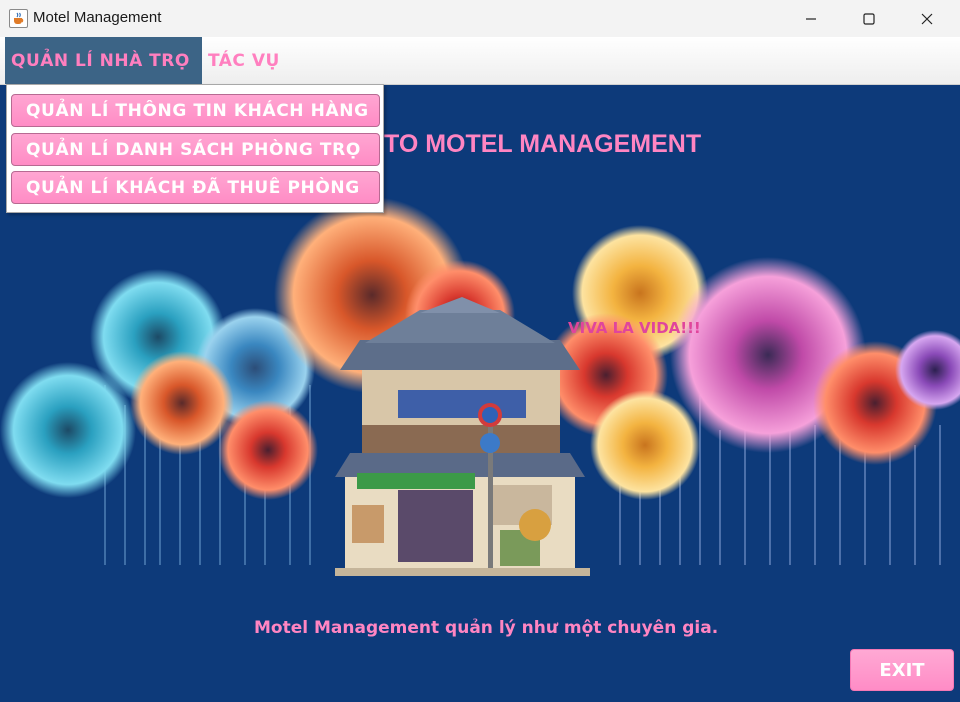 This screenshot has width=960, height=702. Describe the element at coordinates (195, 187) in the screenshot. I see `menu-item-rented-customers: QUẢN LÍ KHÁCH ĐÃ THUÊ PHÒNG` at that location.